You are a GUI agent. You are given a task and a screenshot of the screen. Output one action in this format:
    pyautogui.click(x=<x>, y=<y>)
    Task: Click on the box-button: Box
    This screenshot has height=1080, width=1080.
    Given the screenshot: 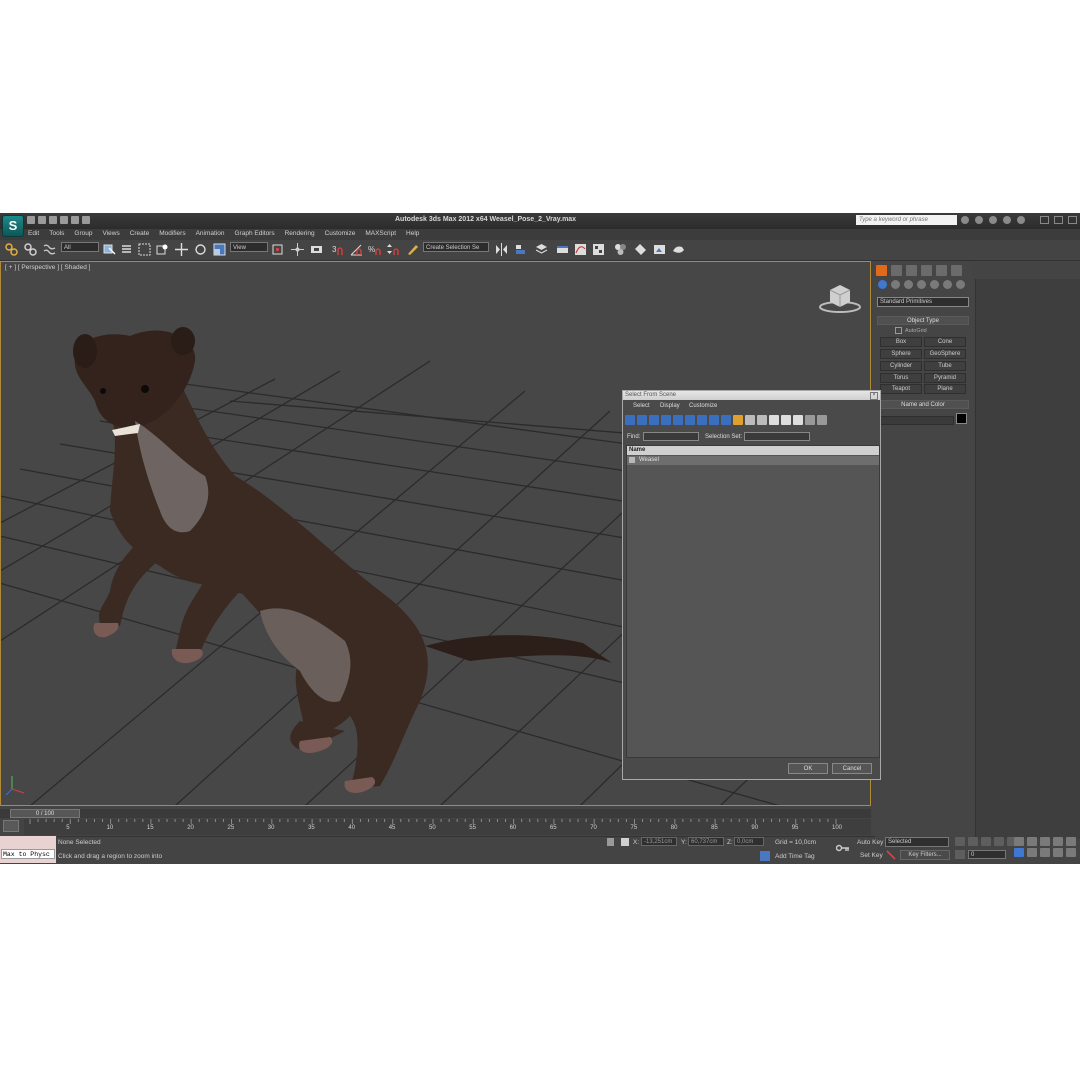 What is the action you would take?
    pyautogui.click(x=901, y=342)
    